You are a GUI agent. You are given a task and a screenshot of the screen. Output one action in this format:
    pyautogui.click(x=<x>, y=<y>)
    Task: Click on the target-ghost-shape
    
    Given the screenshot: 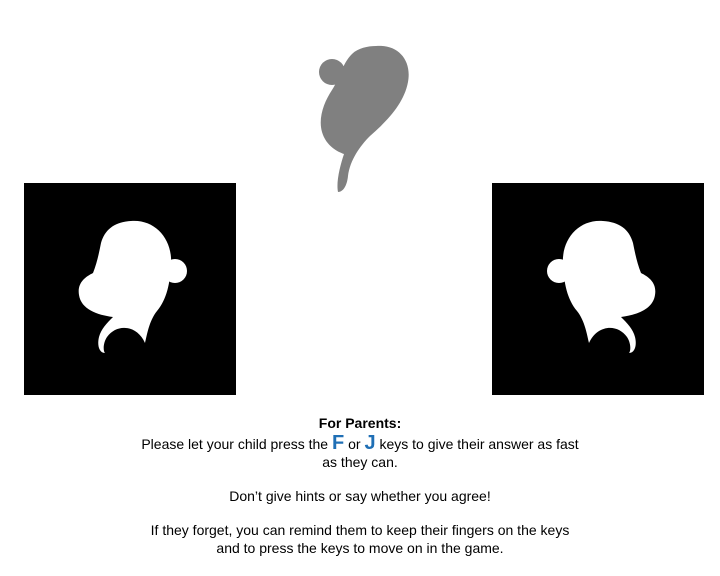 What is the action you would take?
    pyautogui.click(x=364, y=119)
    